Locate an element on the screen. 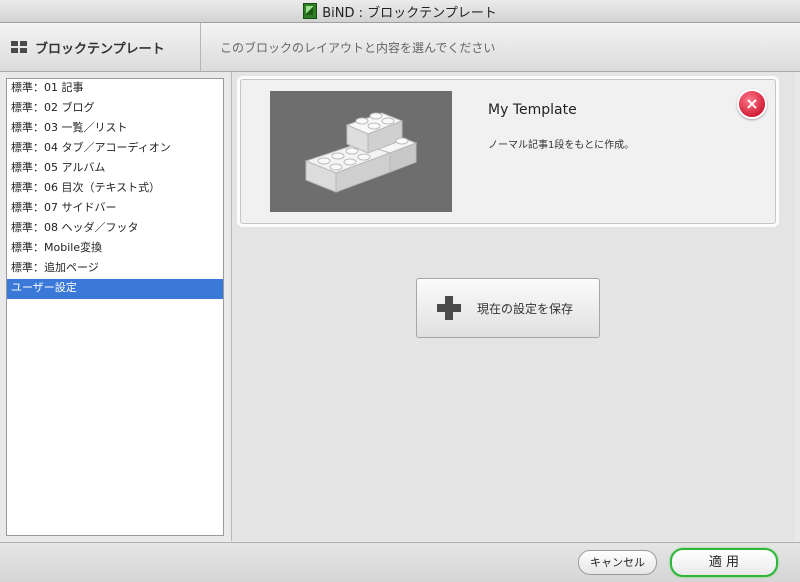 This screenshot has height=582, width=800. save-button-label: 現在の設定を保存 is located at coordinates (525, 308).